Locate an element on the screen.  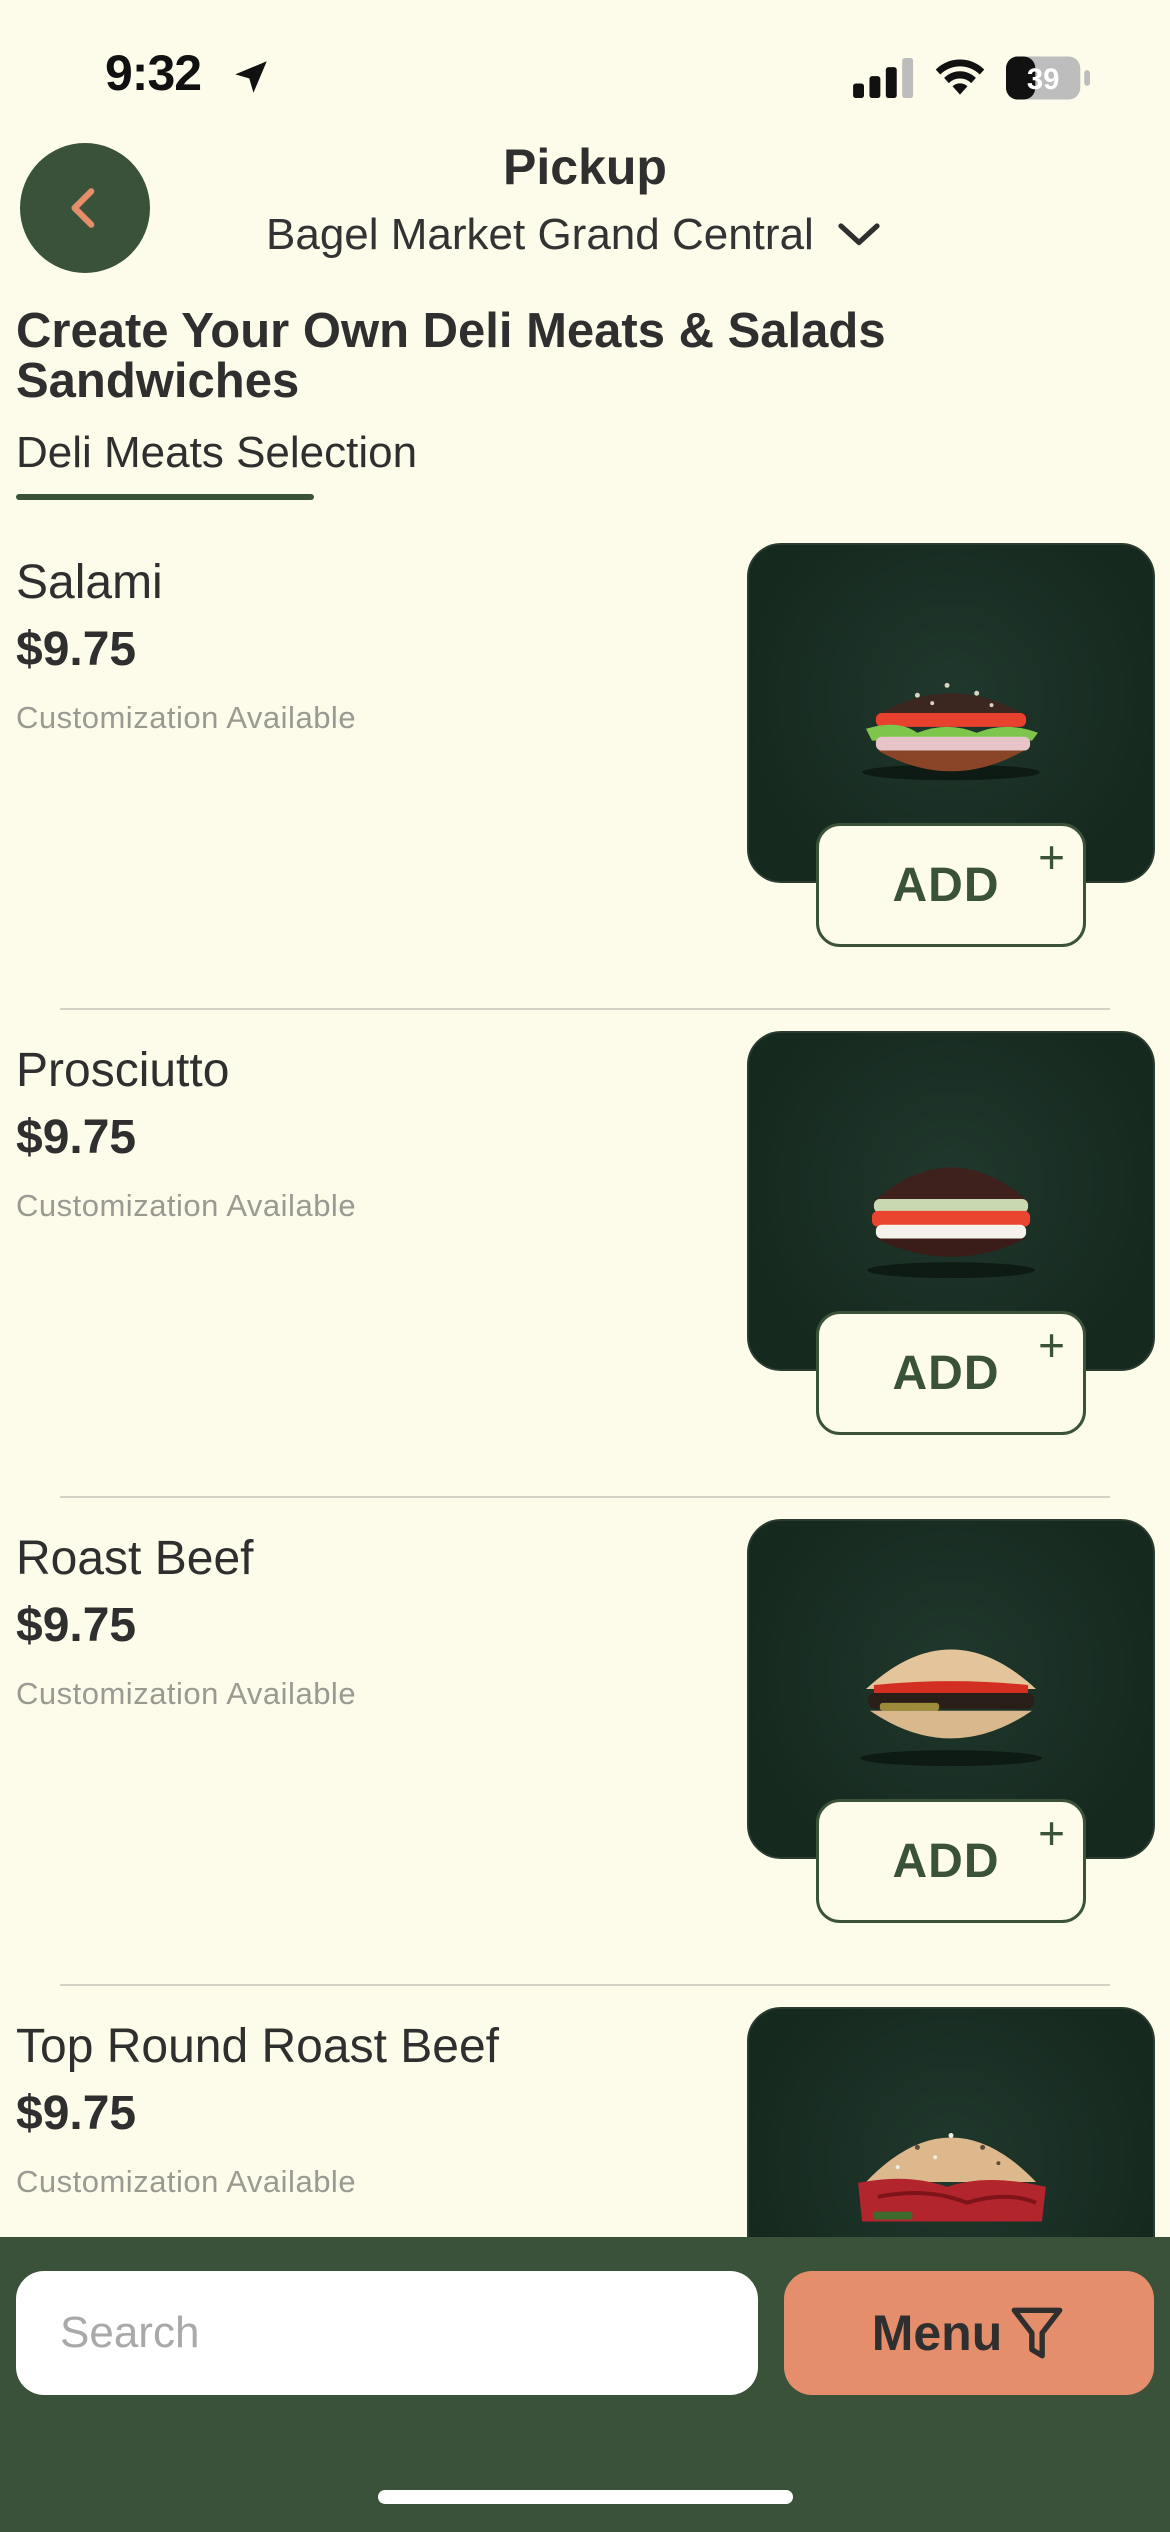
chevron-down-icon is located at coordinates (859, 234).